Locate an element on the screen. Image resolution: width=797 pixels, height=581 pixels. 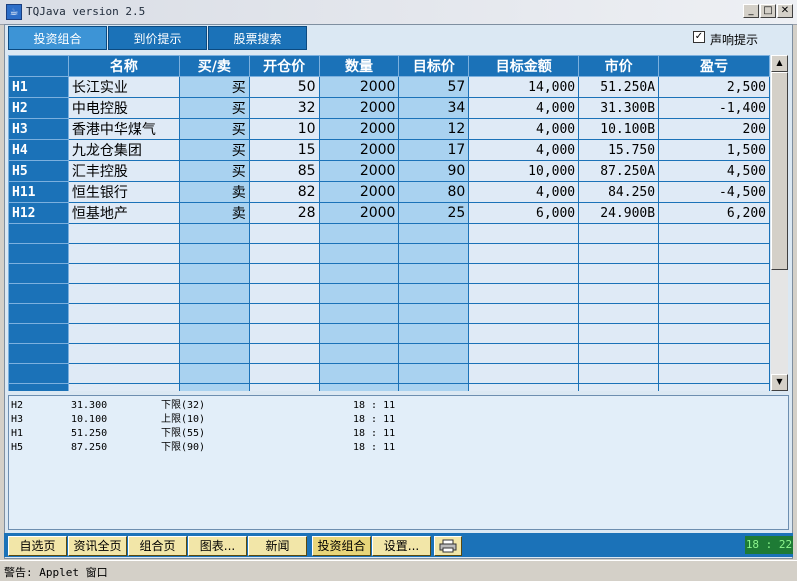
col-header-quantity: 数量 is located at coordinates (359, 66).